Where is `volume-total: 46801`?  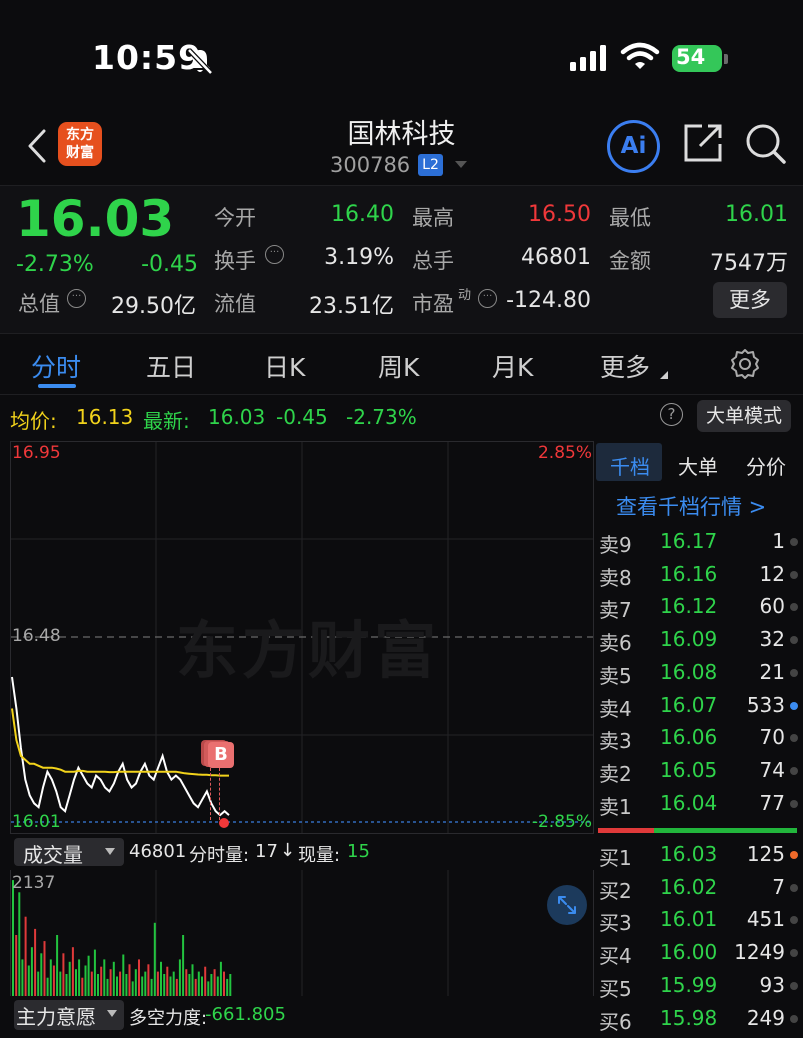 volume-total: 46801 is located at coordinates (158, 851).